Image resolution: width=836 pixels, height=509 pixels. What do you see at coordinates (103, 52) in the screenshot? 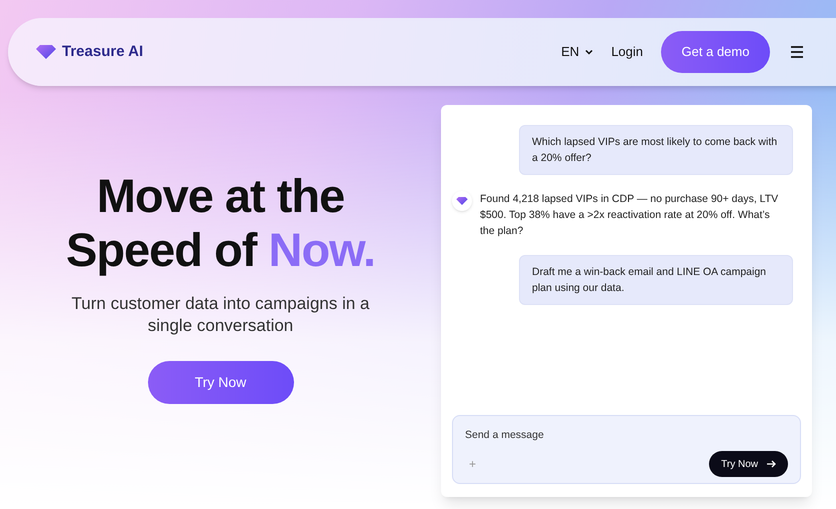
I see `brand-name: Treasure AI` at bounding box center [103, 52].